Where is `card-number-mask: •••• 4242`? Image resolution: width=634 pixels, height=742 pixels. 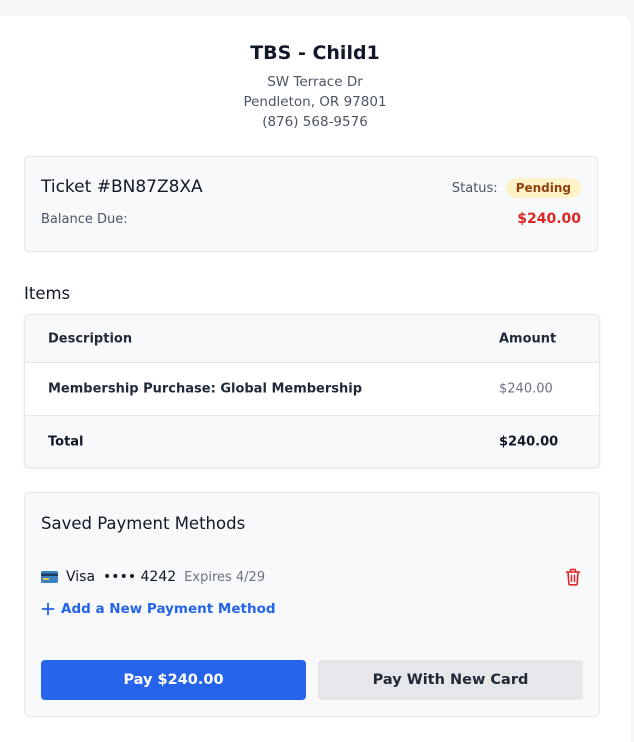 card-number-mask: •••• 4242 is located at coordinates (140, 577).